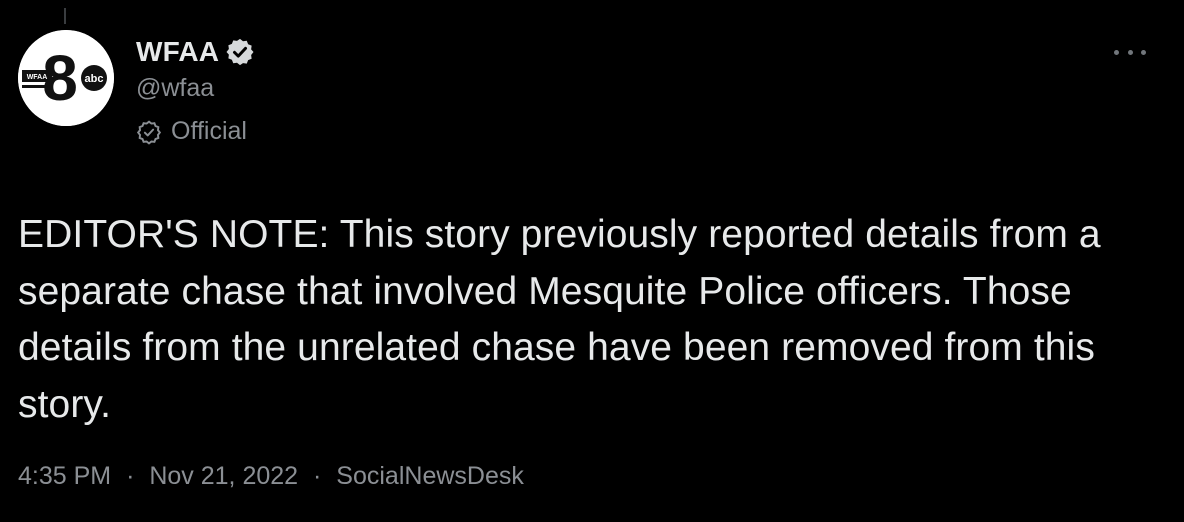 The width and height of the screenshot is (1184, 522). I want to click on official-label-text: Official, so click(209, 131).